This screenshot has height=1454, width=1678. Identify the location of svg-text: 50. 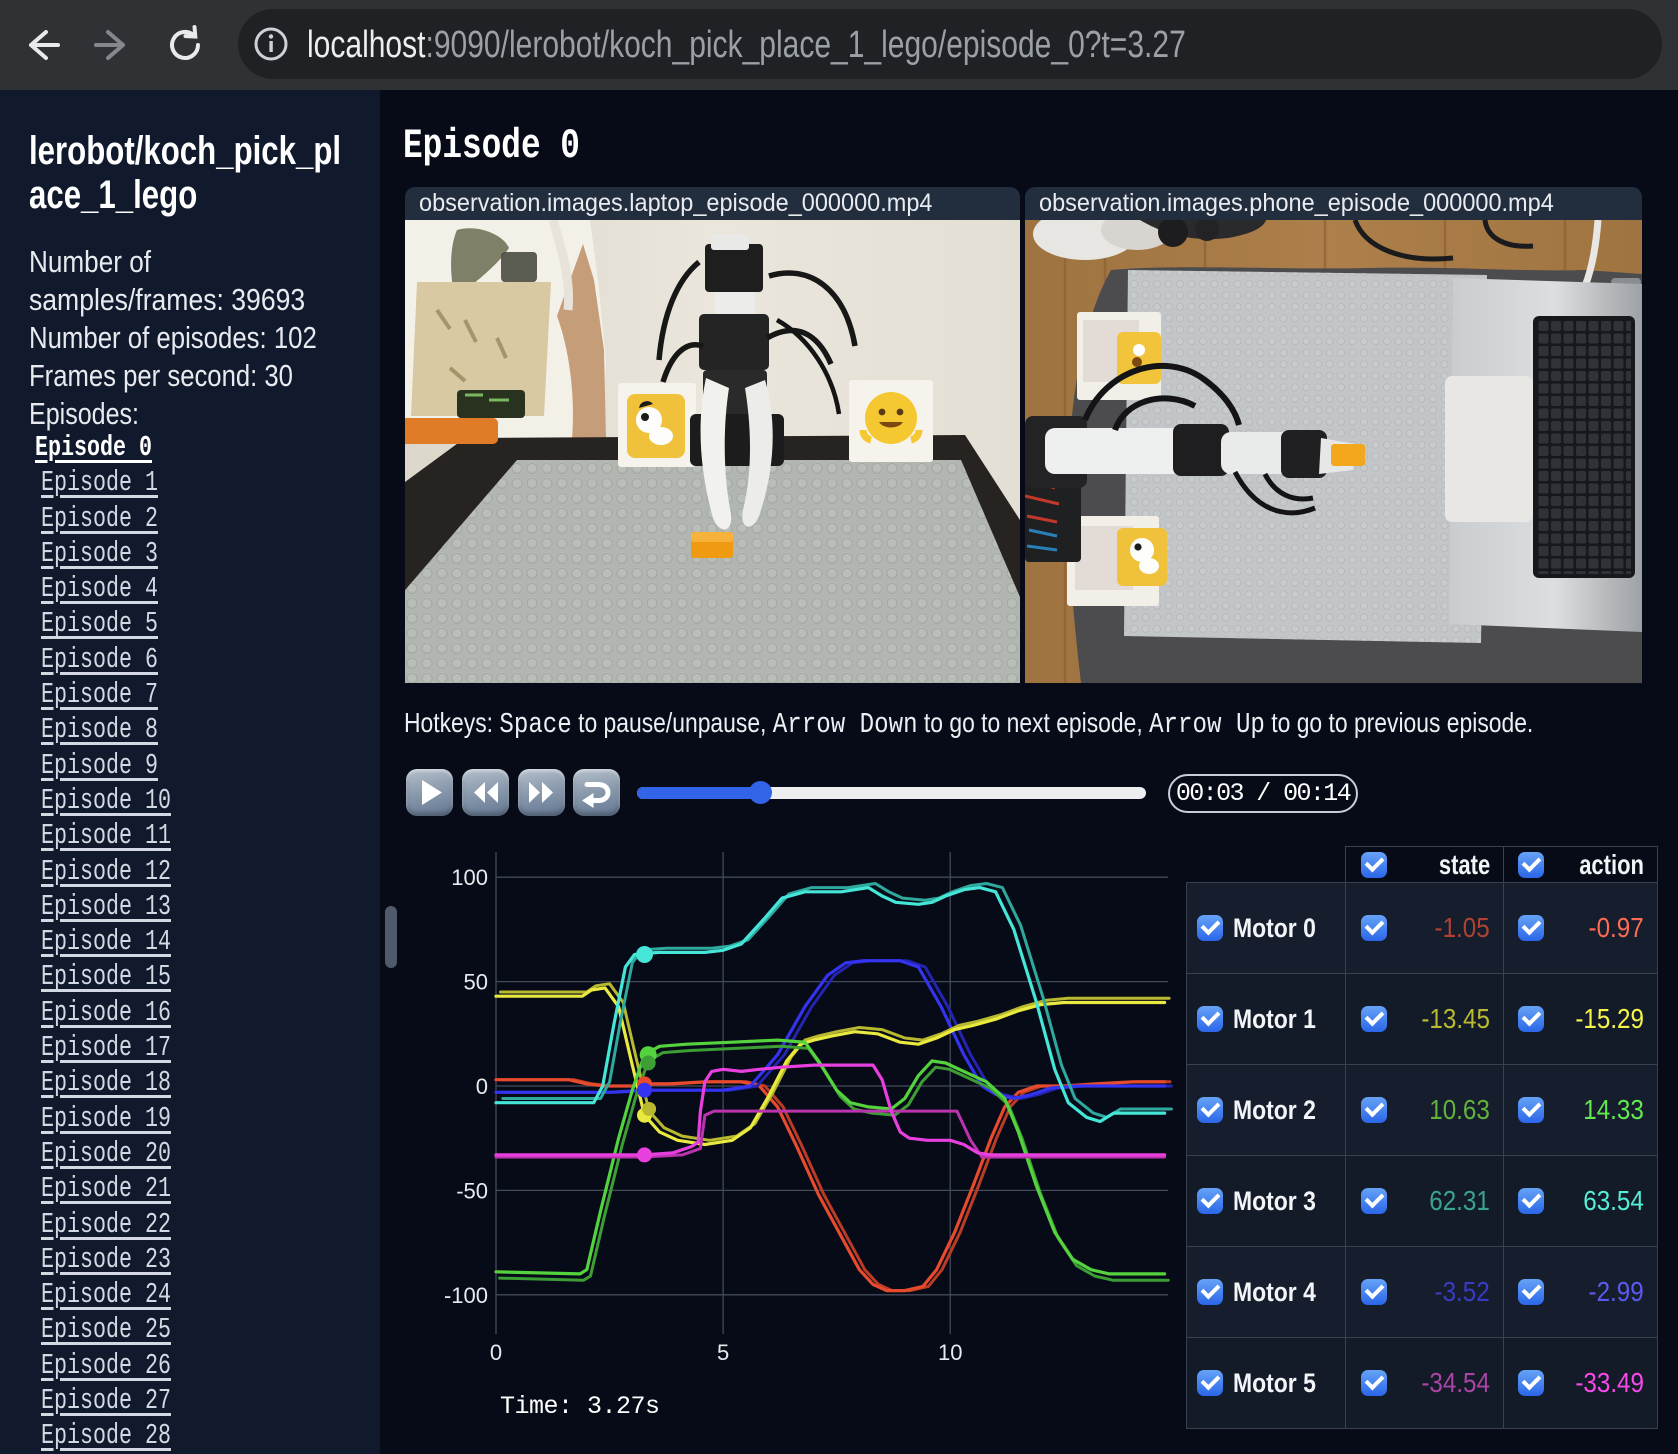
(476, 982).